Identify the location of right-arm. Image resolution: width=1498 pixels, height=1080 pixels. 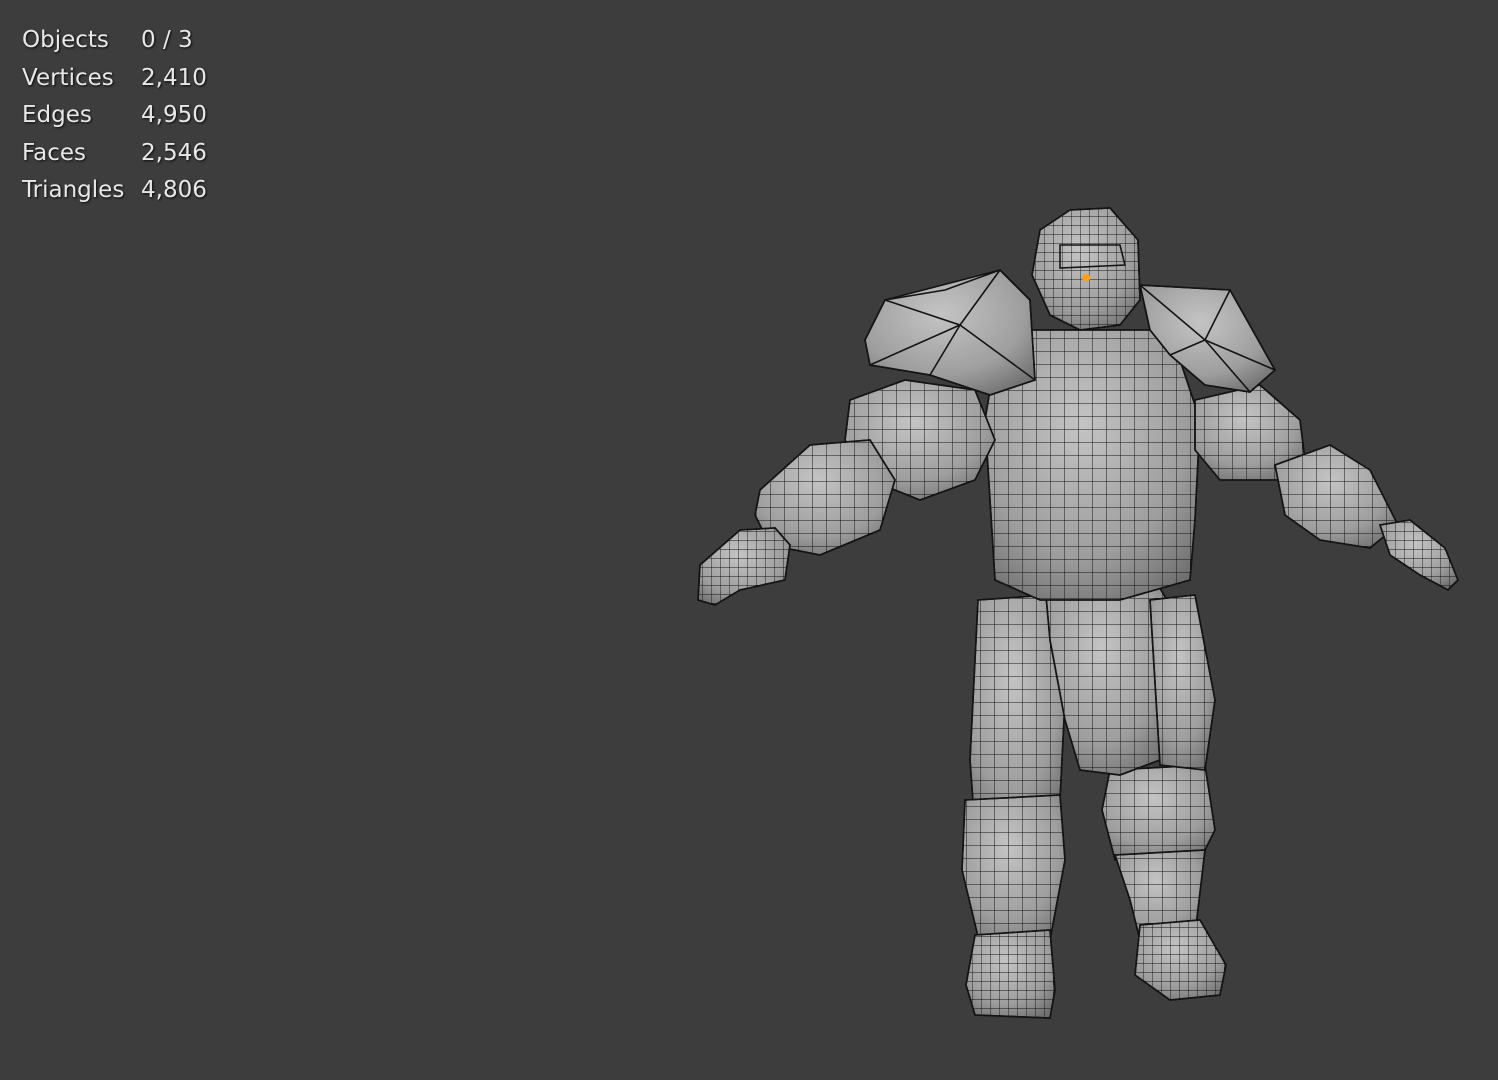
(1326, 487).